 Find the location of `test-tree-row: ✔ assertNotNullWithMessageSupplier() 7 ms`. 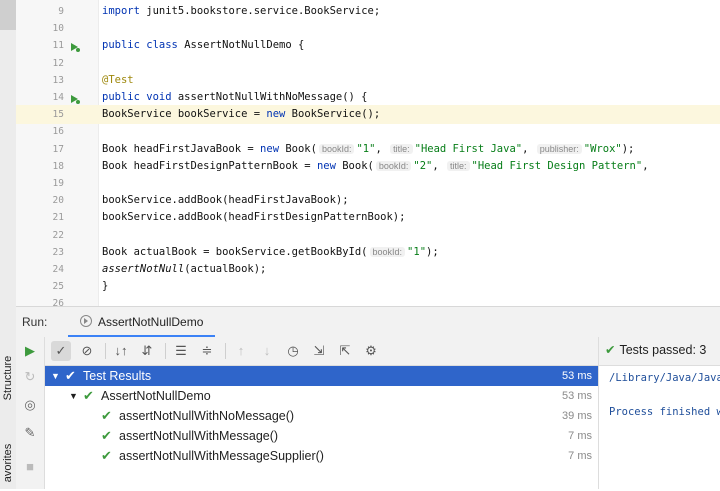

test-tree-row: ✔ assertNotNullWithMessageSupplier() 7 ms is located at coordinates (321, 456).